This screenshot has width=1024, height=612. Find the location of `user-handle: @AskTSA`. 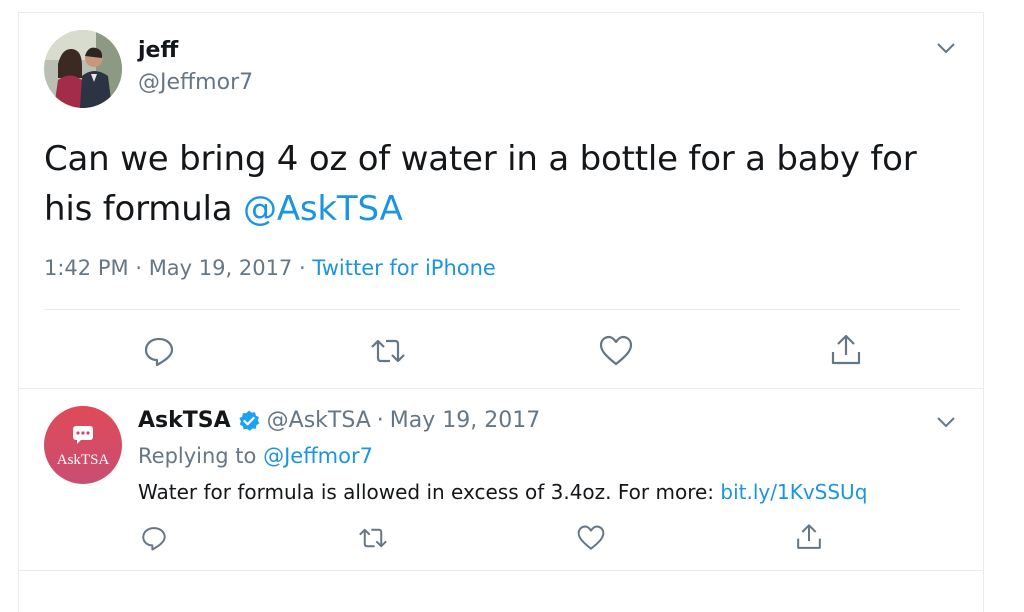

user-handle: @AskTSA is located at coordinates (319, 420).